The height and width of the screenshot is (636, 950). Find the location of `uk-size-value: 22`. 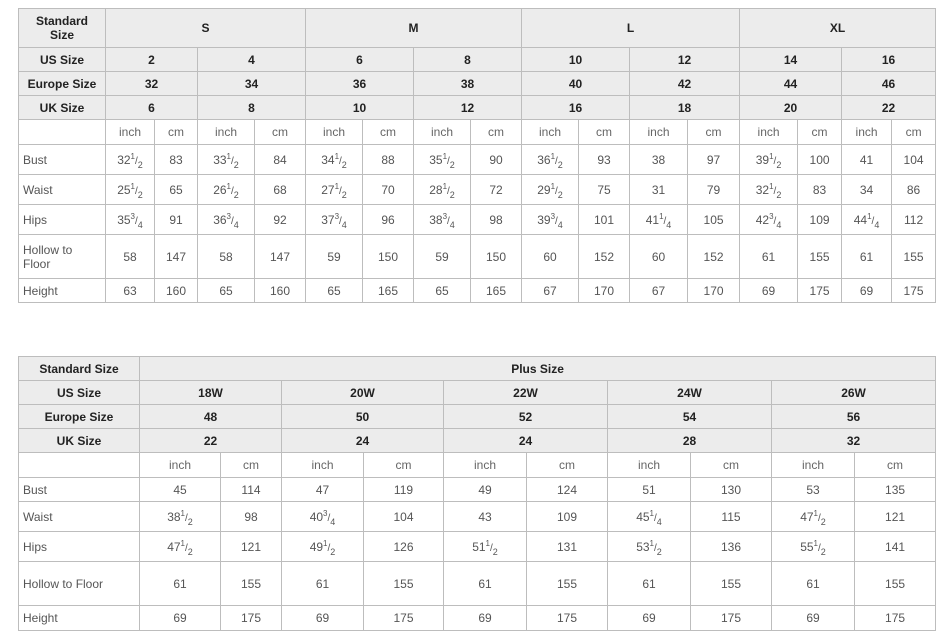

uk-size-value: 22 is located at coordinates (889, 107).